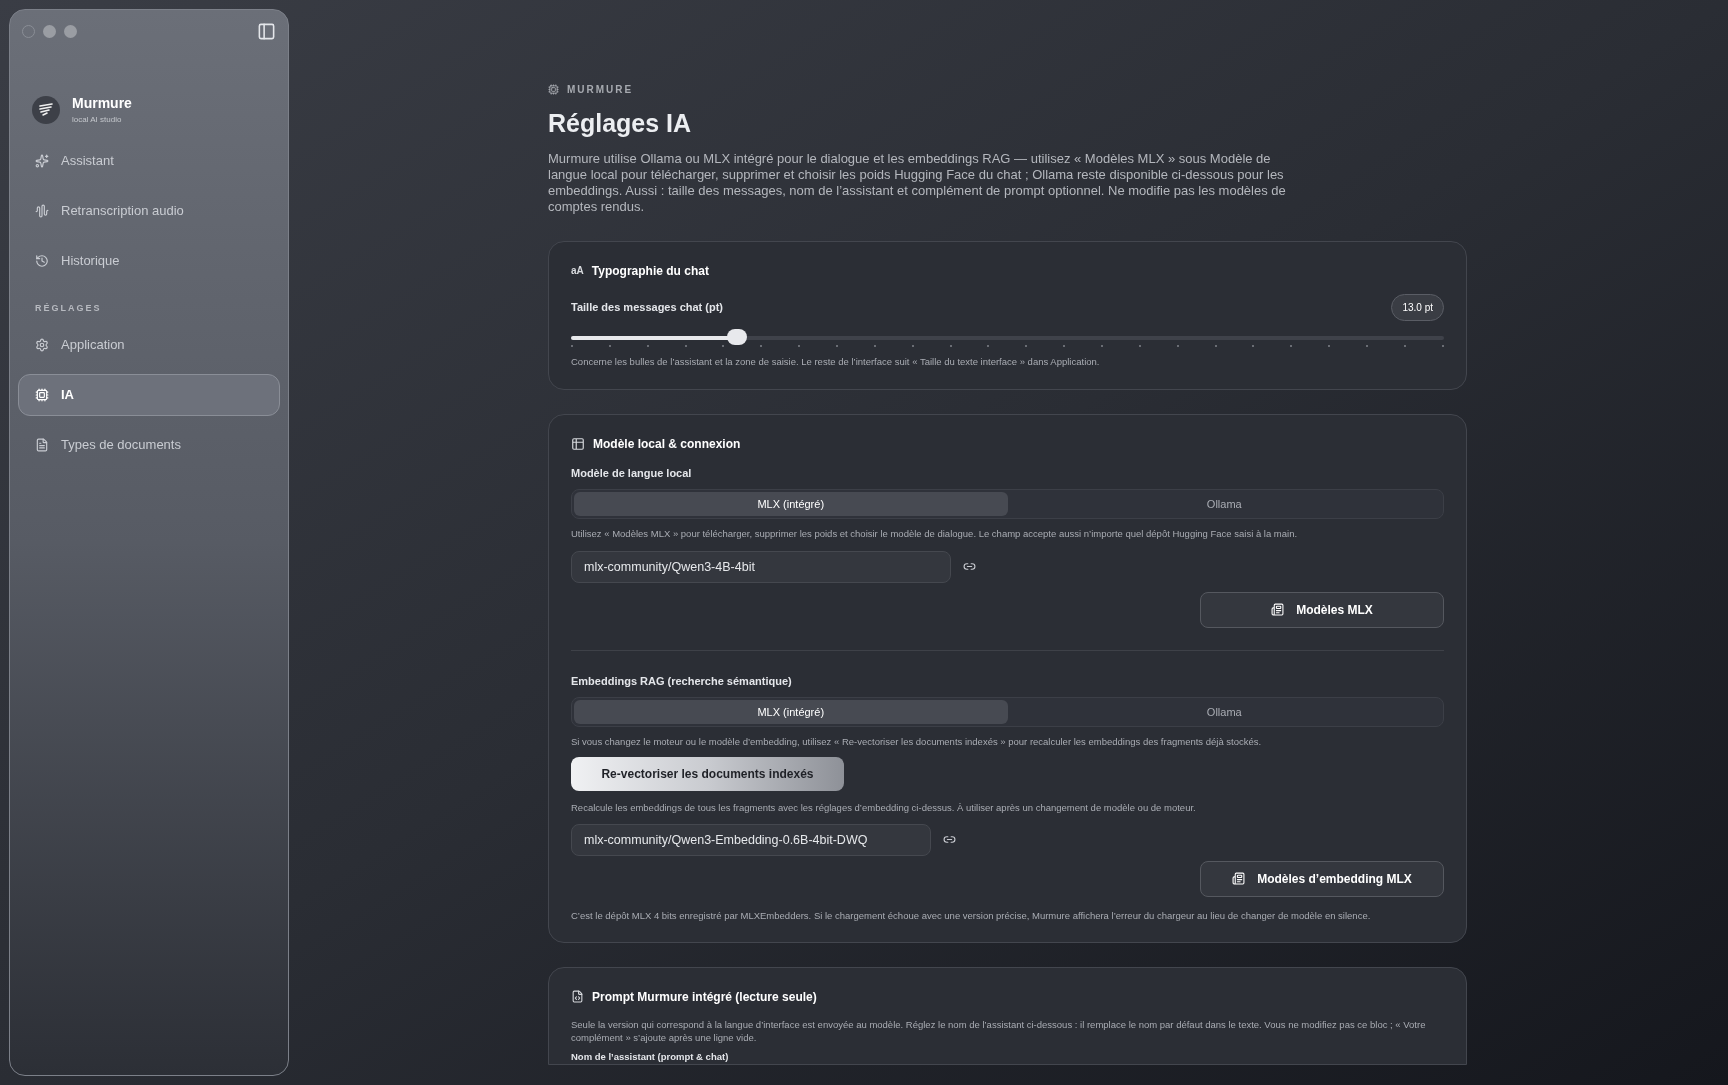  What do you see at coordinates (149, 344) in the screenshot?
I see `sidebar-item: Application` at bounding box center [149, 344].